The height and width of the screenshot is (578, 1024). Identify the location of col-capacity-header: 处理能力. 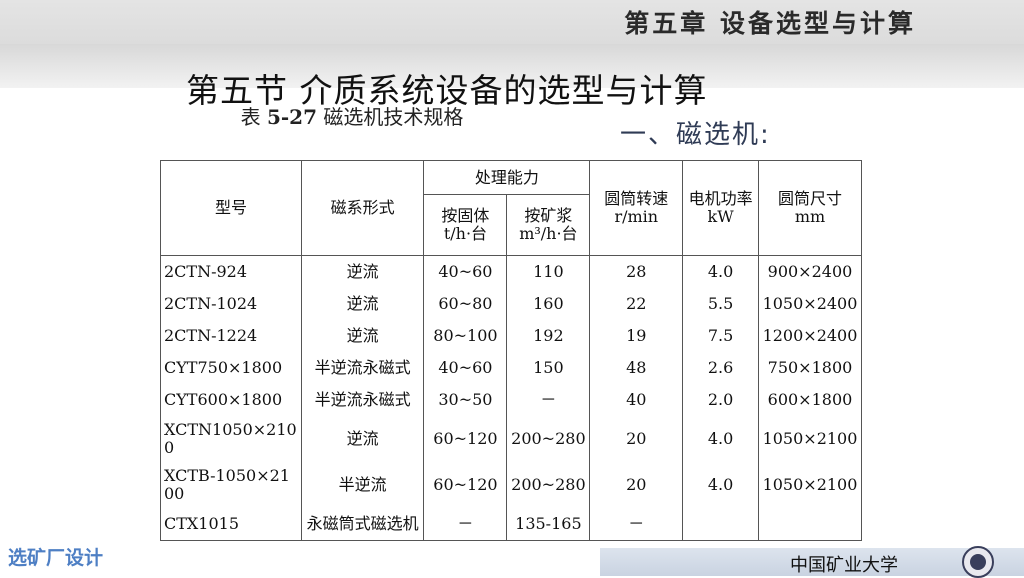
(507, 177).